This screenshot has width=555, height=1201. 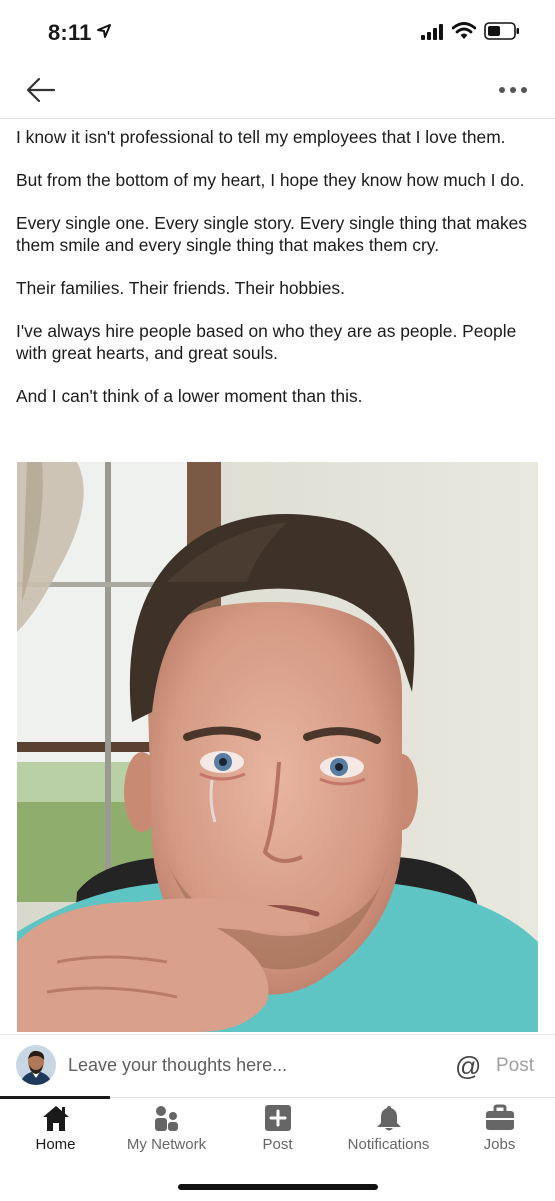 What do you see at coordinates (166, 1133) in the screenshot?
I see `tab-my-network: My Network` at bounding box center [166, 1133].